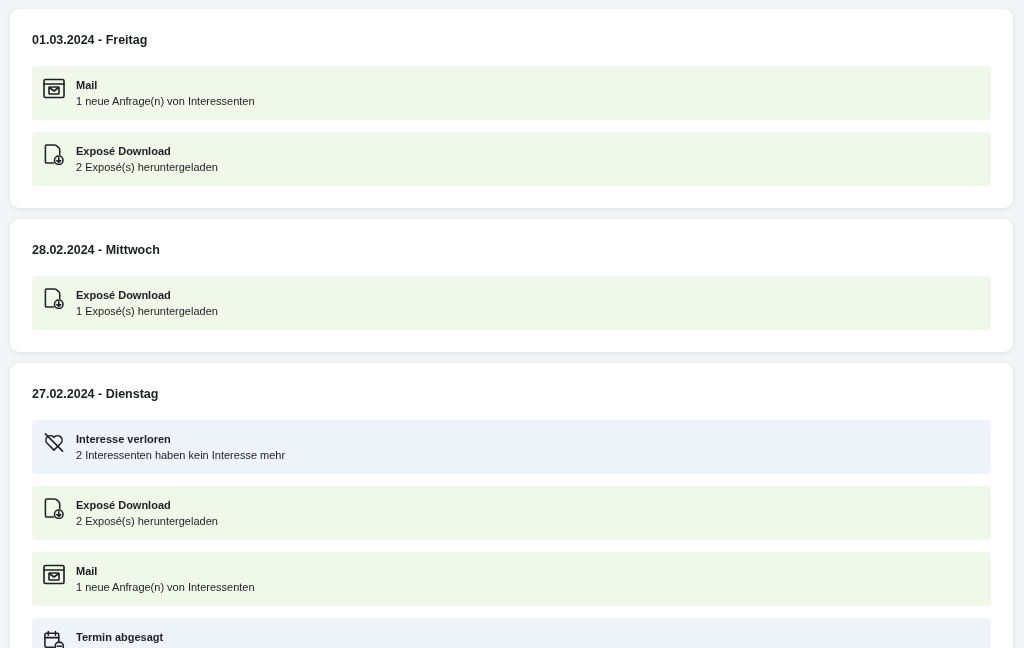  What do you see at coordinates (96, 250) in the screenshot?
I see `day-heading: 28.02.2024 - Mittwoch` at bounding box center [96, 250].